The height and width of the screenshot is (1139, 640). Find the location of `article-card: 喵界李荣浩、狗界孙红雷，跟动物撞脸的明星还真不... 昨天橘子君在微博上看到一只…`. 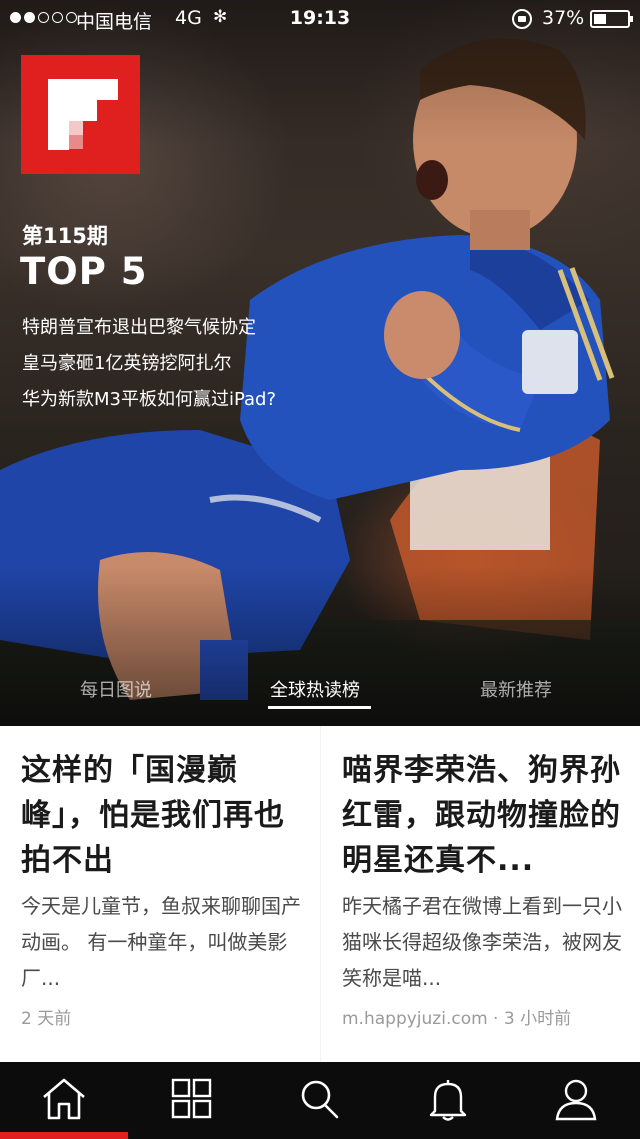

article-card: 喵界李荣浩、狗界孙红雷，跟动物撞脸的明星还真不... 昨天橘子君在微博上看到一只… is located at coordinates (480, 894).